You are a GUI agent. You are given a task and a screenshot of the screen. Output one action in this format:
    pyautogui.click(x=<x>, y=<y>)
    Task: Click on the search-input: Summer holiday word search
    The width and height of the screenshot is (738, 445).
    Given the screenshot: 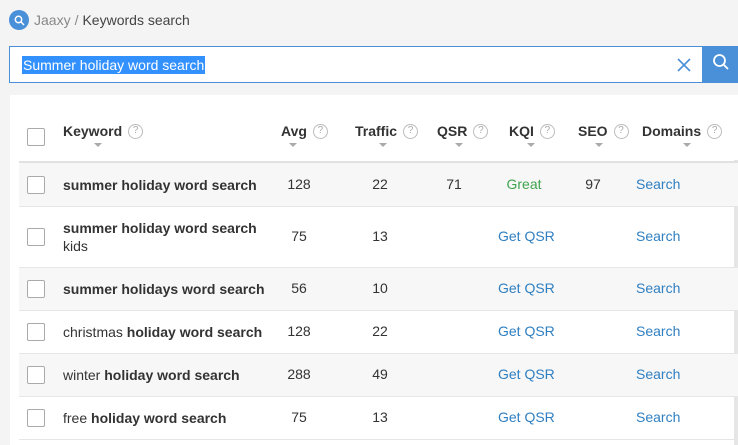 What is the action you would take?
    pyautogui.click(x=356, y=64)
    